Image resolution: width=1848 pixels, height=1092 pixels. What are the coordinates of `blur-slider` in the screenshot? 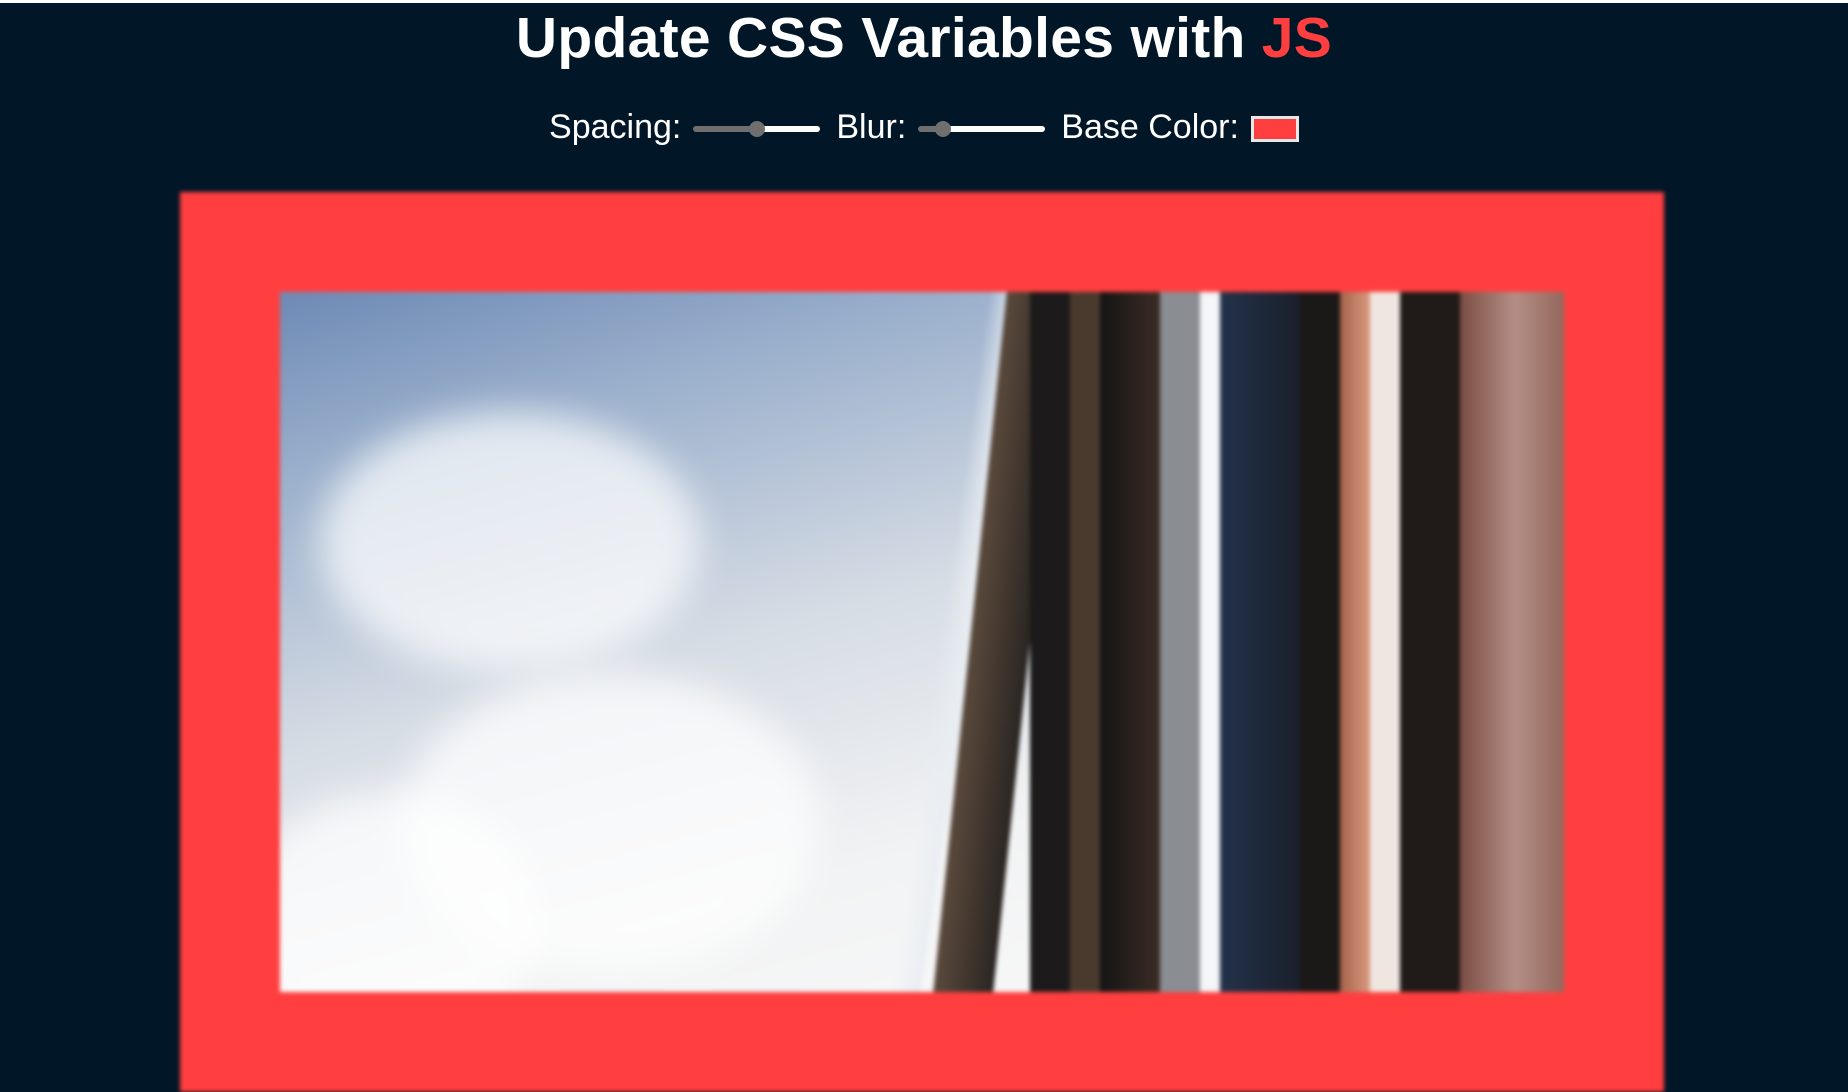 It's located at (982, 129).